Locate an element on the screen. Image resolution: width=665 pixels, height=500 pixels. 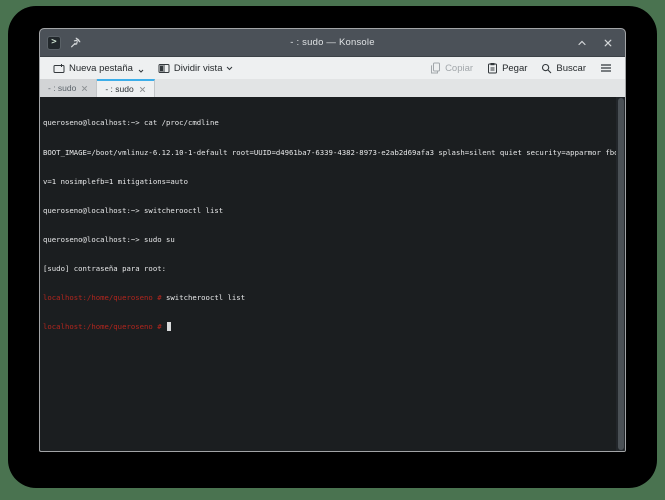
close-button is located at coordinates (608, 43).